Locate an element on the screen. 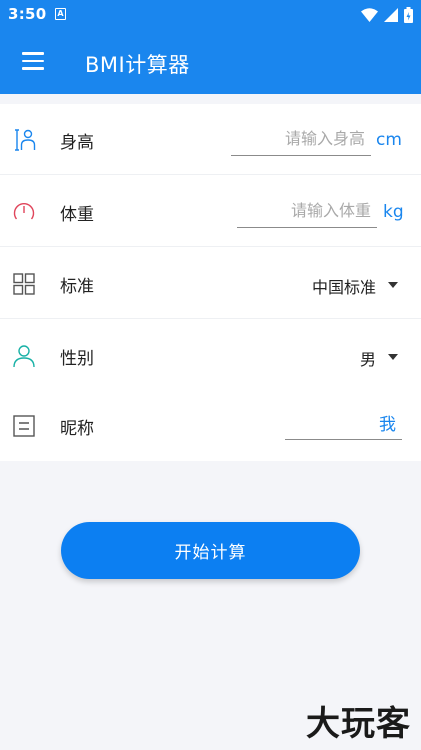 The width and height of the screenshot is (421, 750). status-icons is located at coordinates (387, 15).